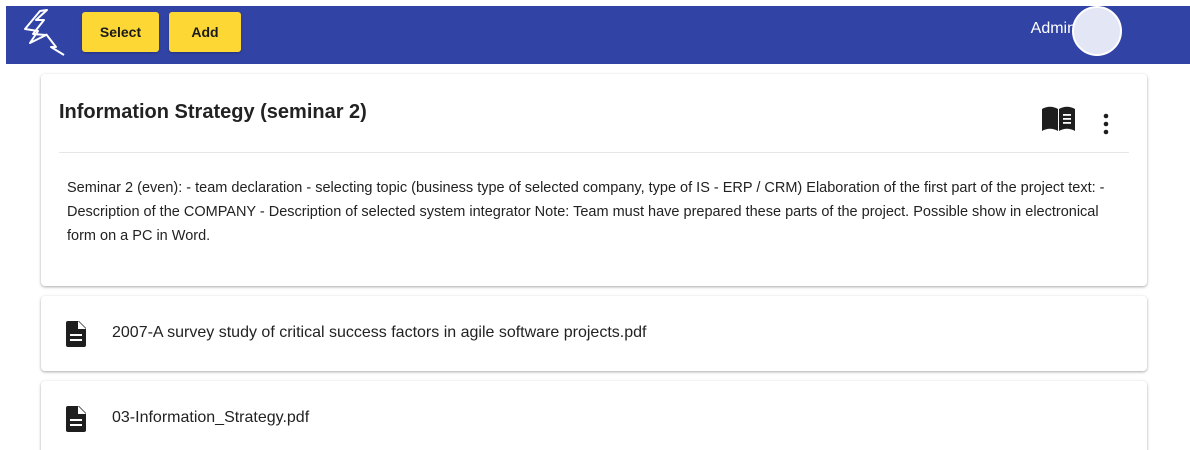  Describe the element at coordinates (598, 35) in the screenshot. I see `top-app-bar: Select Add Admin` at that location.